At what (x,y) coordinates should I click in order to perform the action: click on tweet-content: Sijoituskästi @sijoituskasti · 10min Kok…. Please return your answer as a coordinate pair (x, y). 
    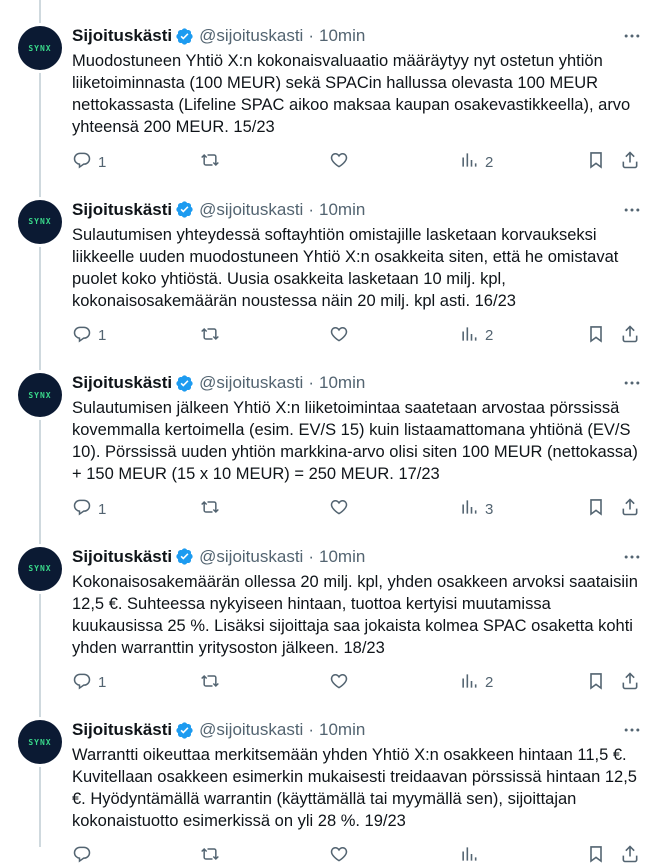
    Looking at the image, I should click on (358, 618).